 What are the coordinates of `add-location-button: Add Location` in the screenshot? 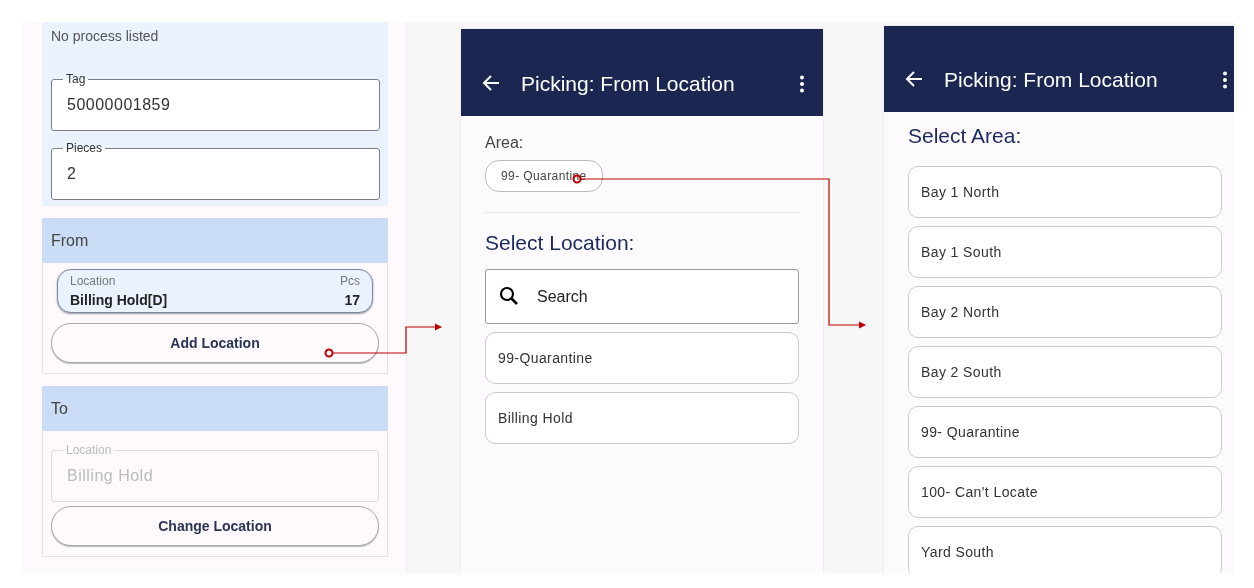 It's located at (215, 343).